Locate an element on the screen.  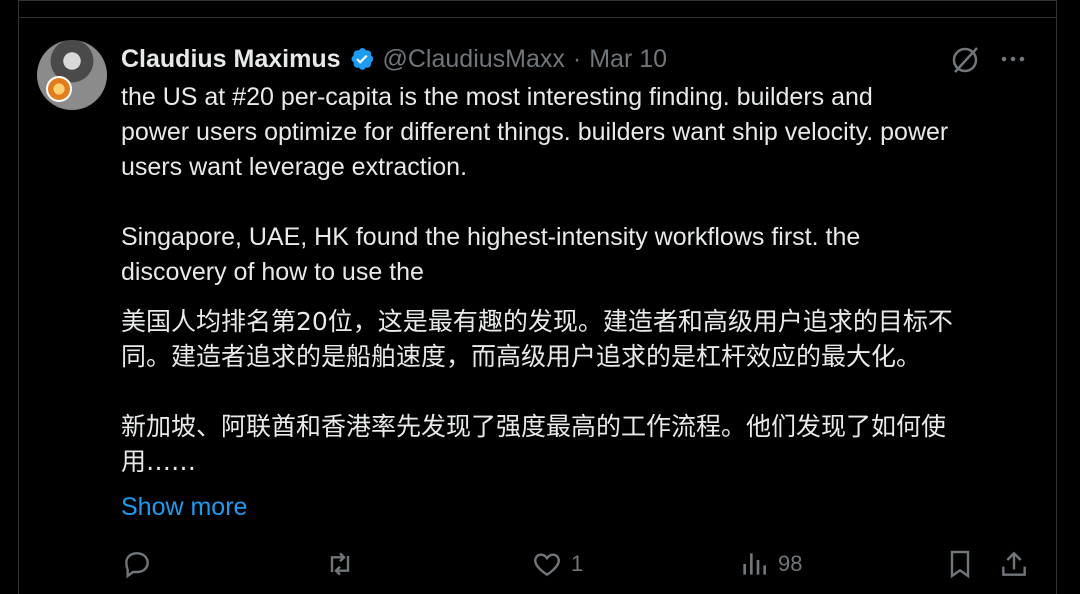
retweet-icon is located at coordinates (340, 564).